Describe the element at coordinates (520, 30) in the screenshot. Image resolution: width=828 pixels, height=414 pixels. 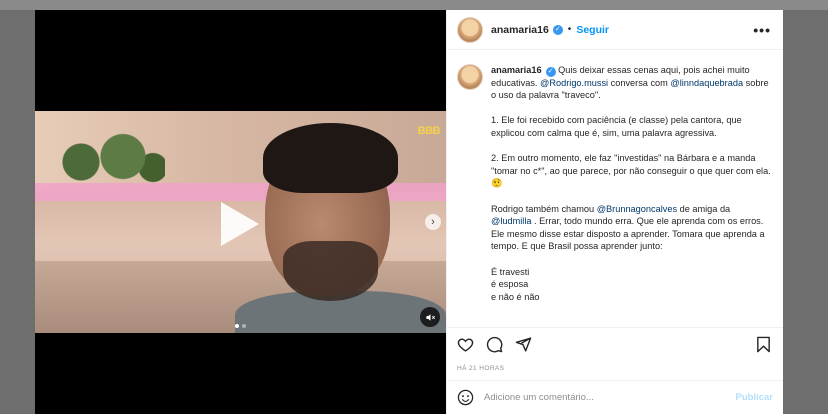
I see `author-username: anamaria16` at that location.